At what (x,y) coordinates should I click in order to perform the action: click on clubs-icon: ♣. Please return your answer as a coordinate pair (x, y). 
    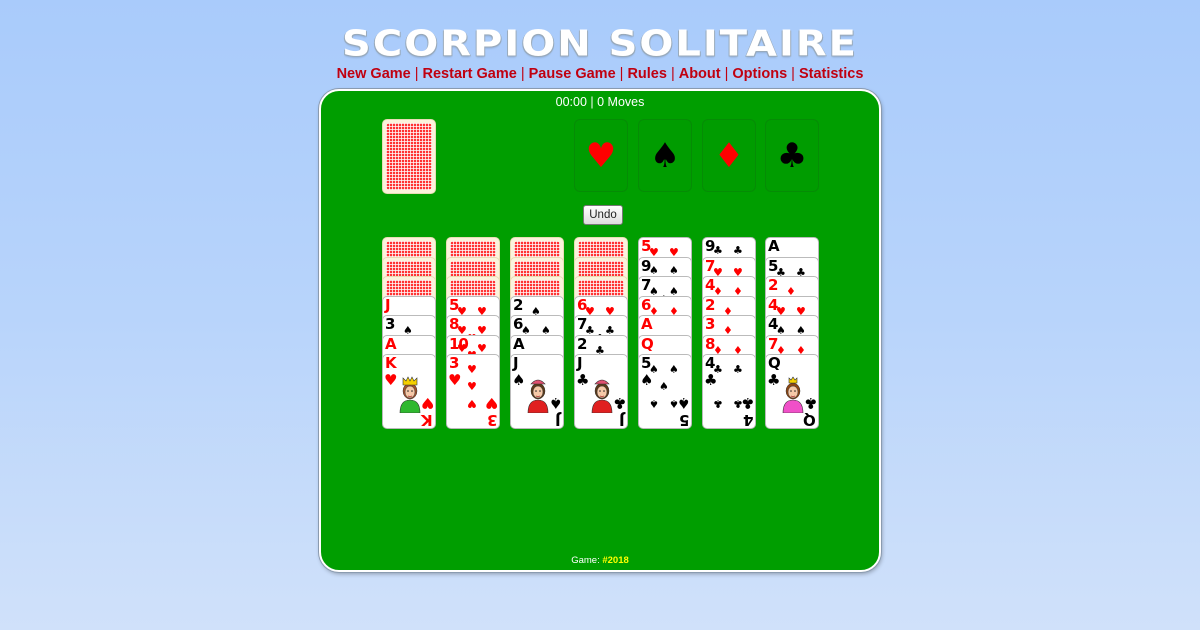
    Looking at the image, I should click on (792, 155).